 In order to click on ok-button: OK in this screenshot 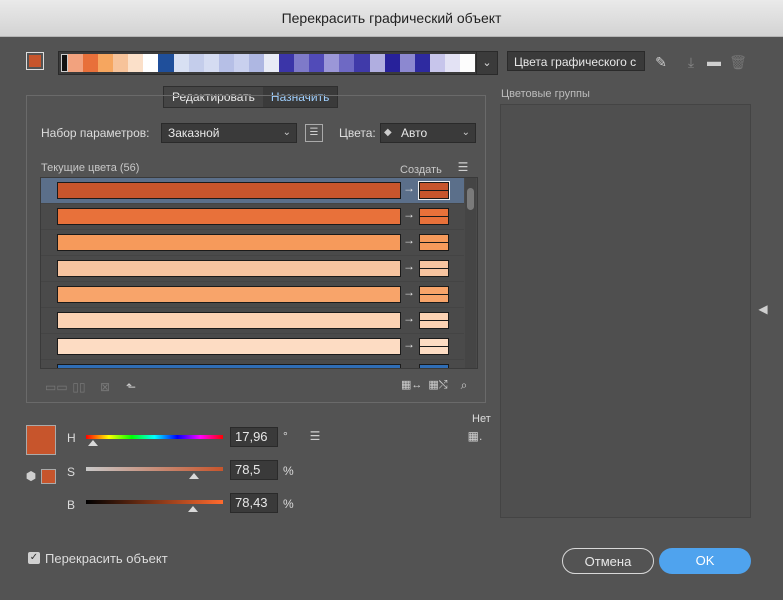, I will do `click(705, 561)`.